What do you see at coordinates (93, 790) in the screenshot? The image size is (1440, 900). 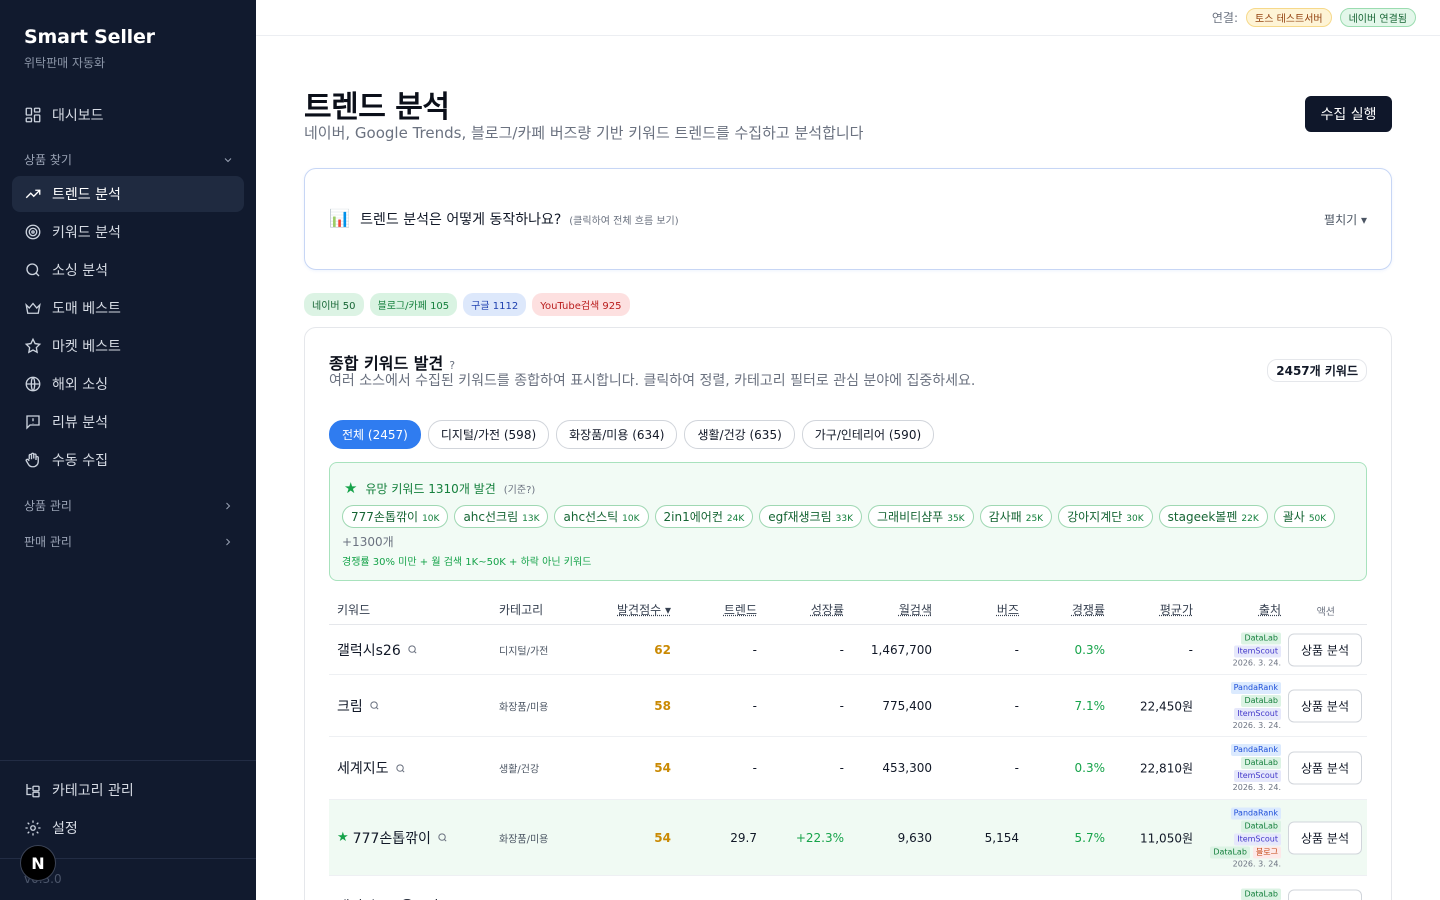 I see `sidebar-item-label: 카테고리 관리` at bounding box center [93, 790].